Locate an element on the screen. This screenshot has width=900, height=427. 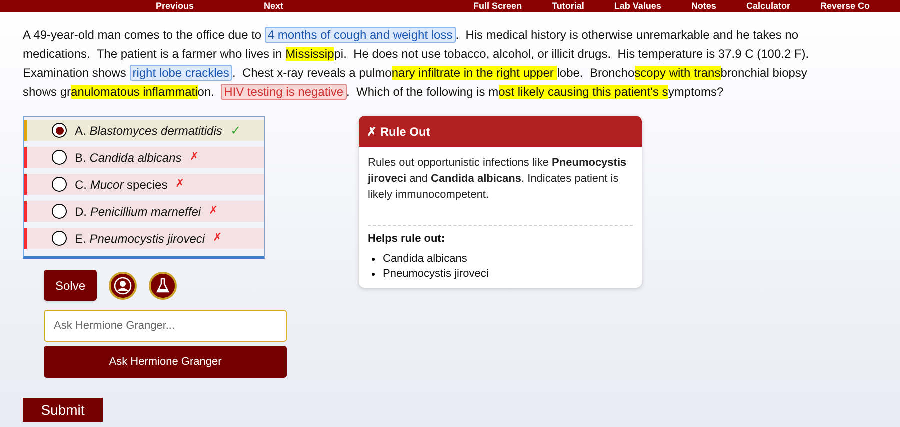
check-mark: ✓ is located at coordinates (236, 131).